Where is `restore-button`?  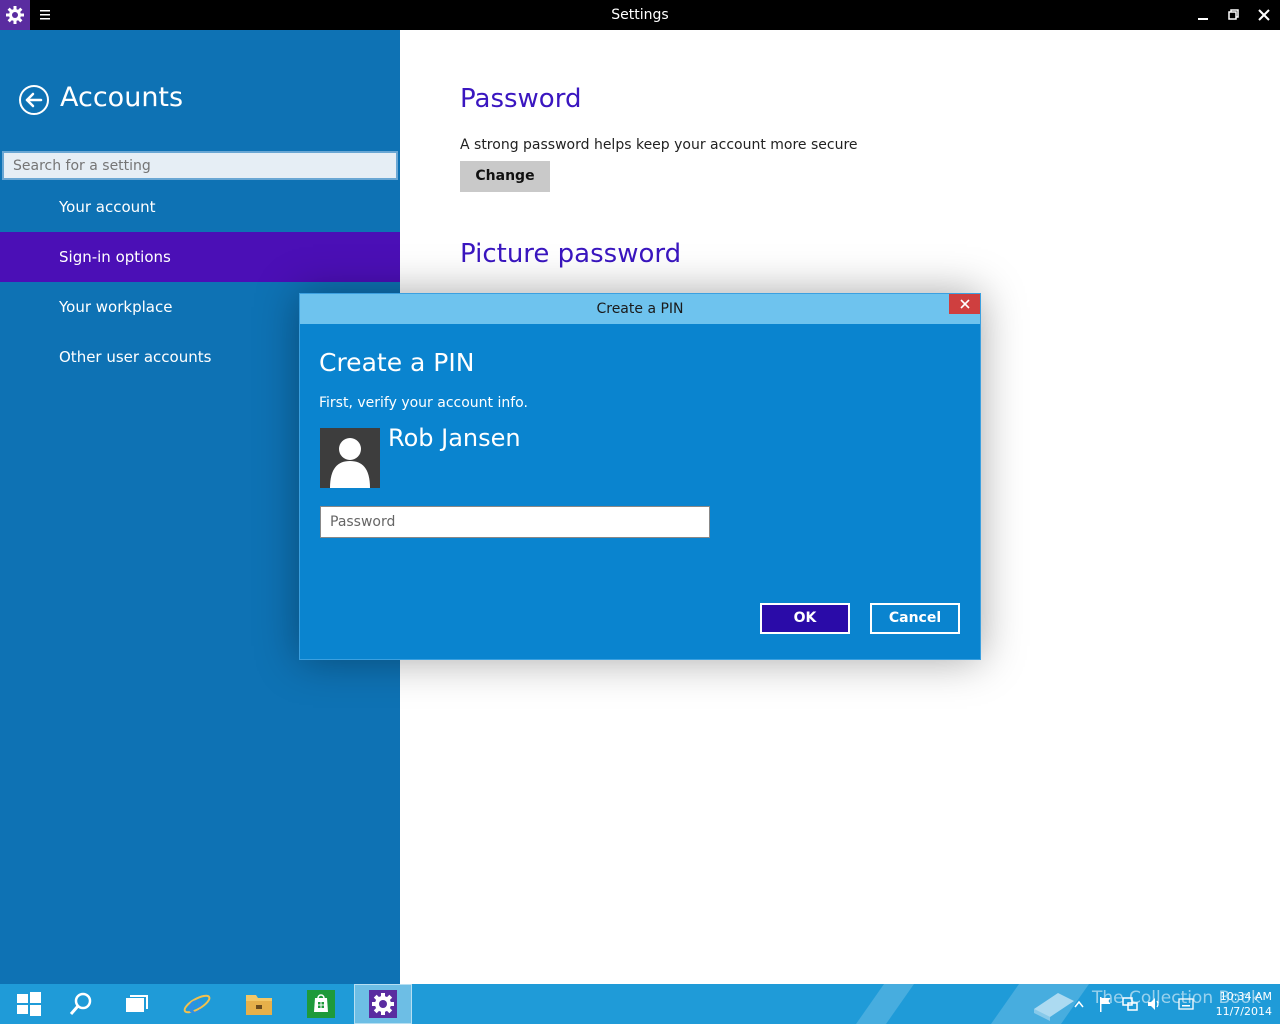 restore-button is located at coordinates (1234, 15).